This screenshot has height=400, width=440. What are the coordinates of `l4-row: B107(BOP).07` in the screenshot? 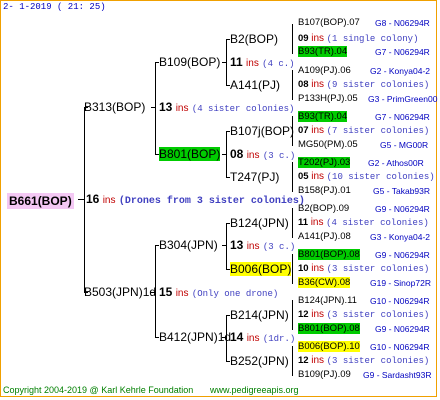 It's located at (329, 23).